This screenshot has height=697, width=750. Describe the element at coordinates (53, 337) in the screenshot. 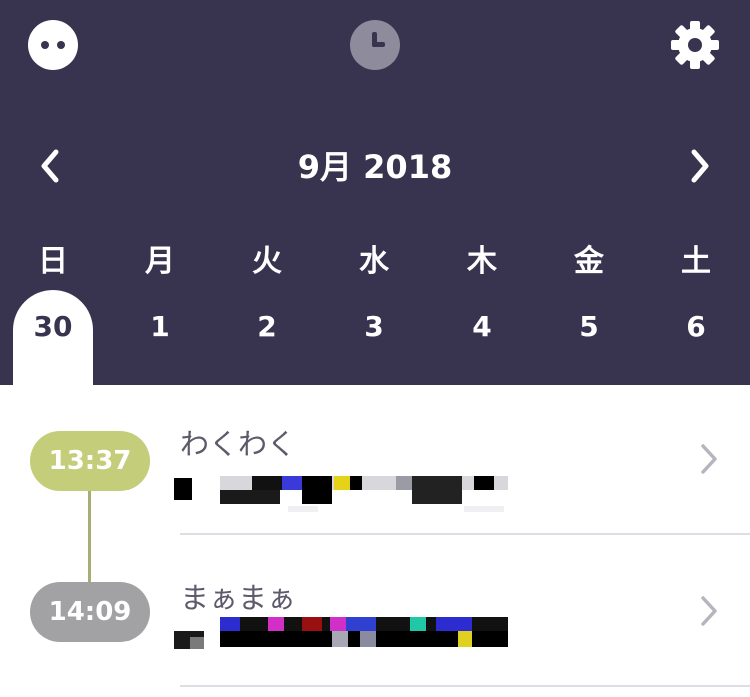

I see `day-cell-selected: 30` at that location.